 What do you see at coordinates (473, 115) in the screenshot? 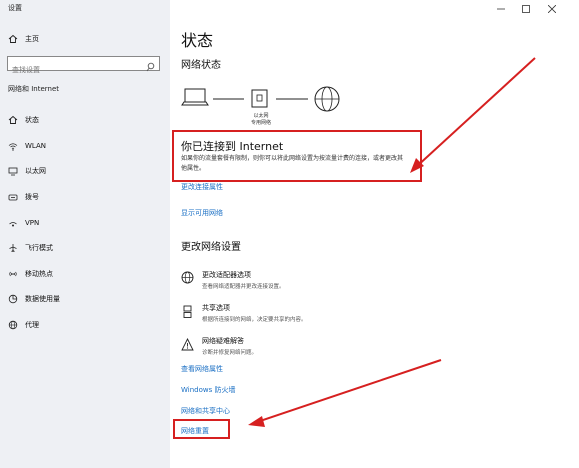
I see `annotation-arrow-upper` at bounding box center [473, 115].